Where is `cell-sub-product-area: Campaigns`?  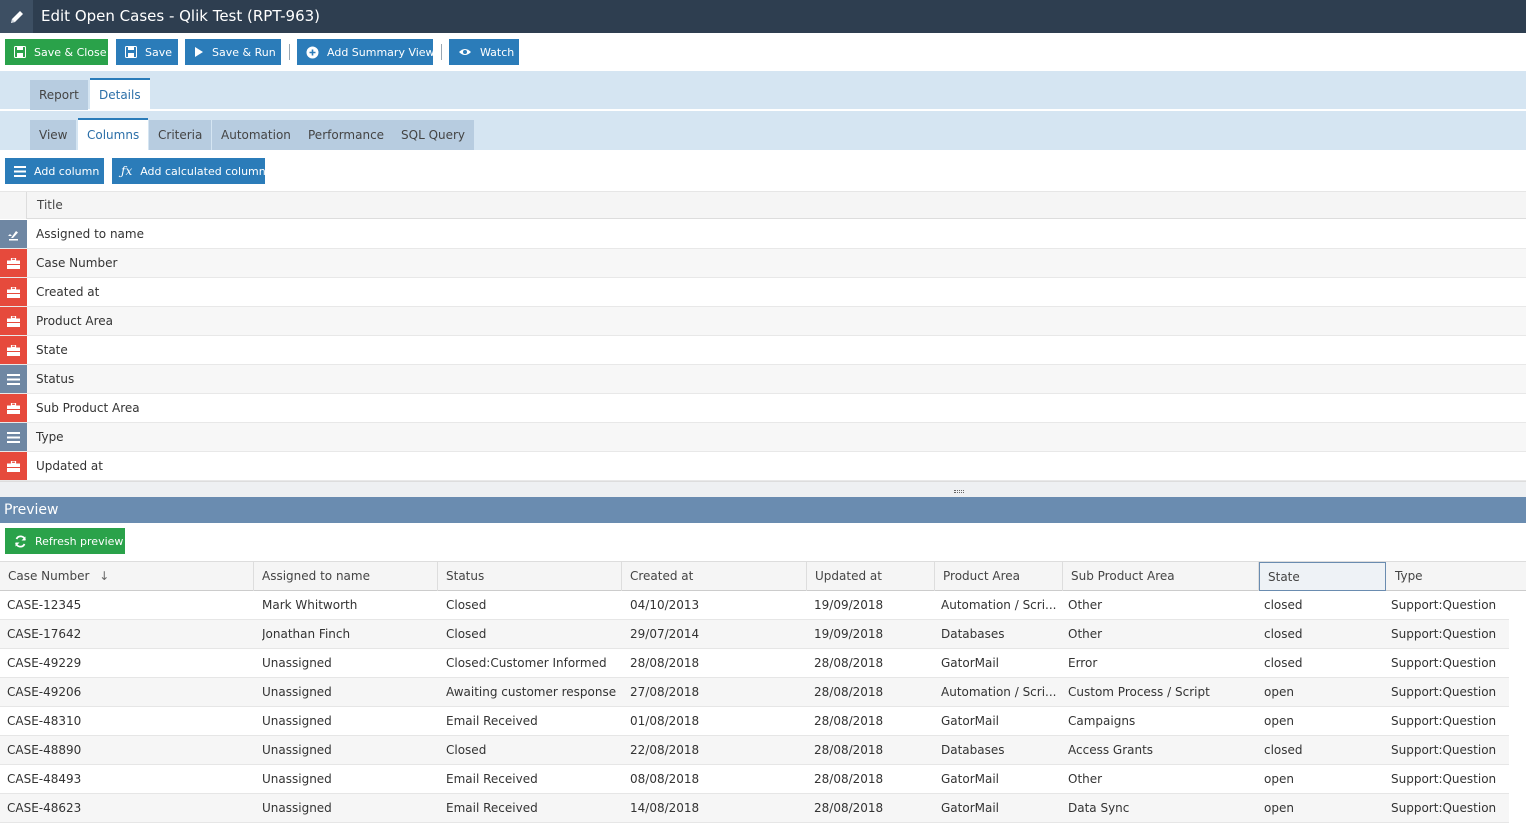
cell-sub-product-area: Campaigns is located at coordinates (1102, 721).